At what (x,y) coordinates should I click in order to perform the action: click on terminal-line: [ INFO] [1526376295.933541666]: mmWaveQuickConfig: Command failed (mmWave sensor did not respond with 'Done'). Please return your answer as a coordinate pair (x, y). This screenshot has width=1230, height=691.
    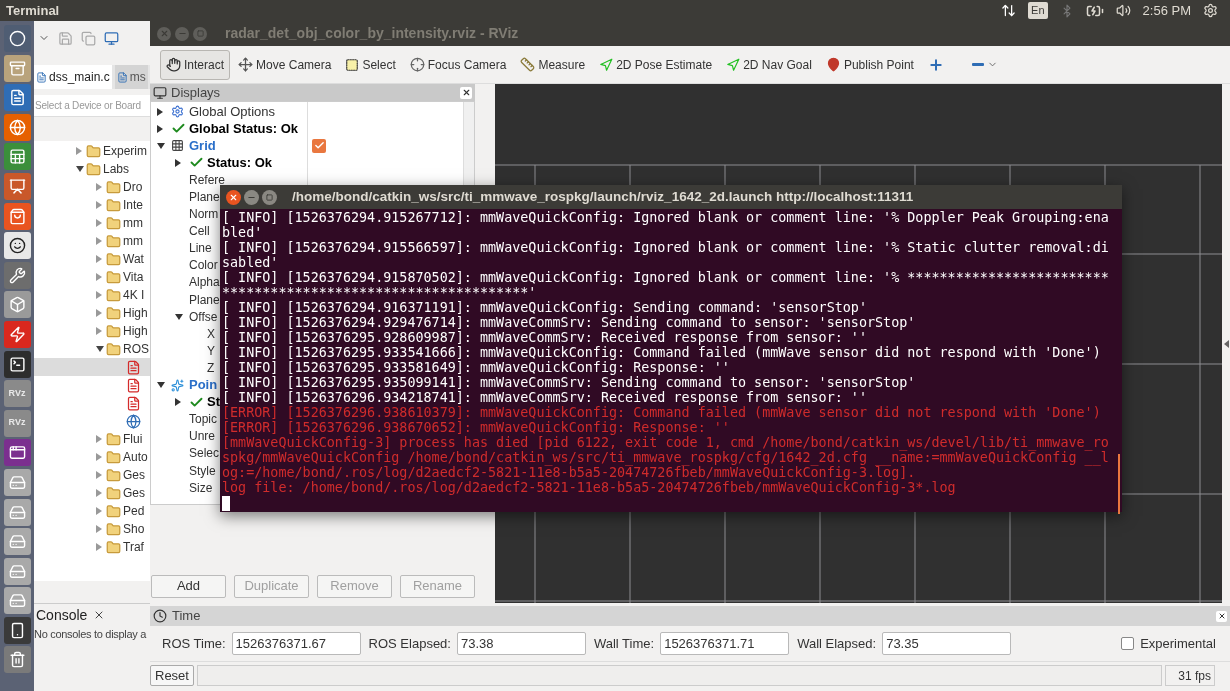
    Looking at the image, I should click on (661, 352).